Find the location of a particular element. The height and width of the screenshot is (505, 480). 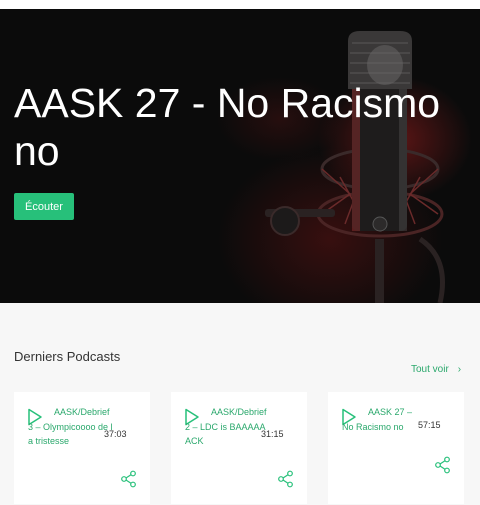

podcast-title: AASK/Debrief 2 – LDC is BAAAAAACK is located at coordinates (228, 427).